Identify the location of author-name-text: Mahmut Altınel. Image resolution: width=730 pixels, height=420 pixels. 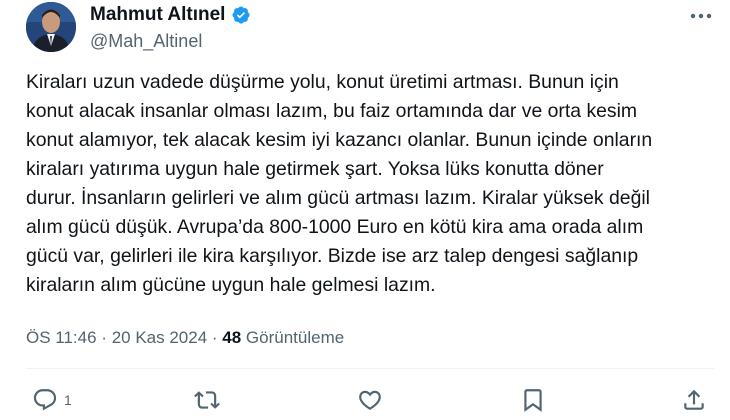
(157, 15).